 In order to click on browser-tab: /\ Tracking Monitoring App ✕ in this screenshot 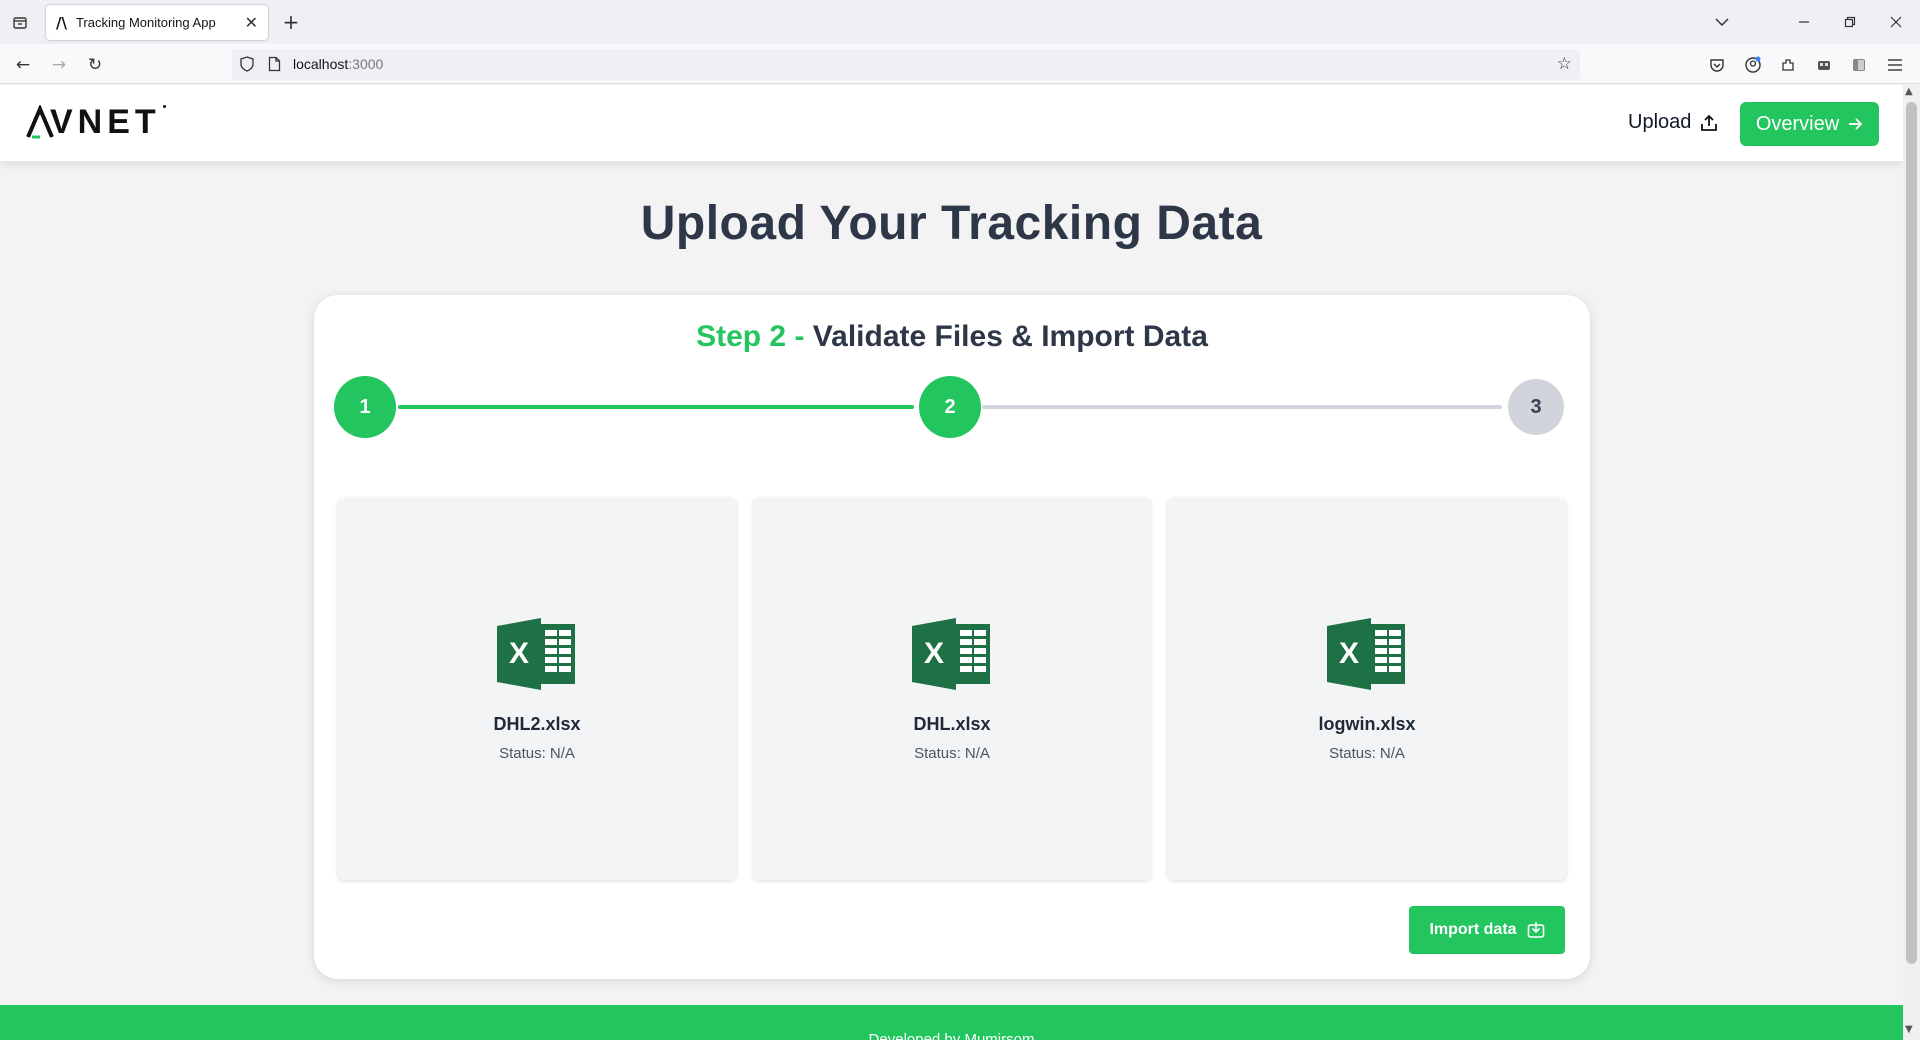, I will do `click(157, 22)`.